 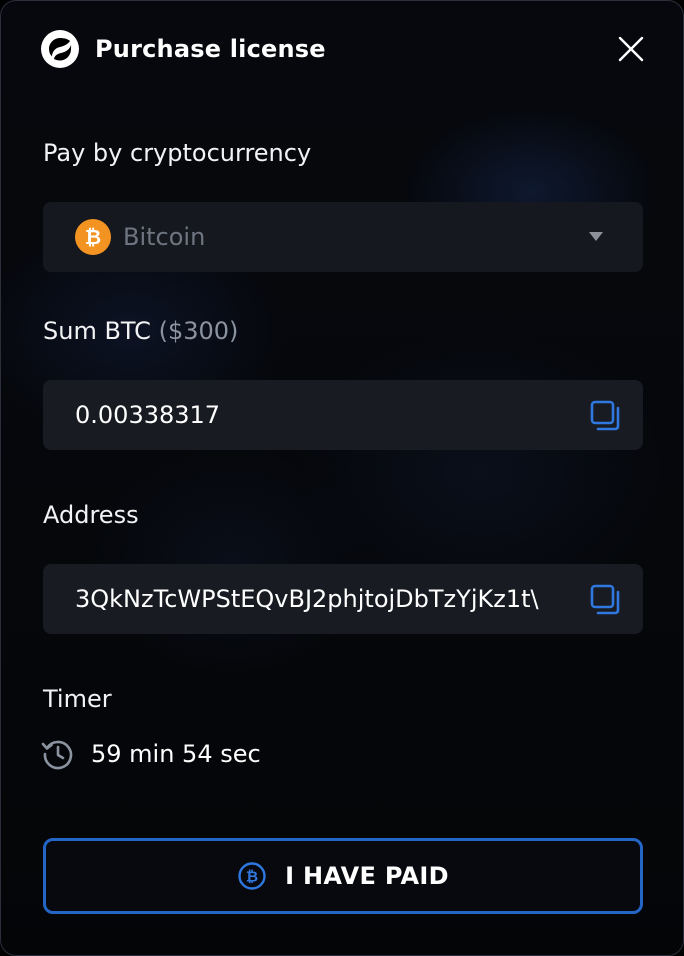 I want to click on timer-label: Timer, so click(x=77, y=699).